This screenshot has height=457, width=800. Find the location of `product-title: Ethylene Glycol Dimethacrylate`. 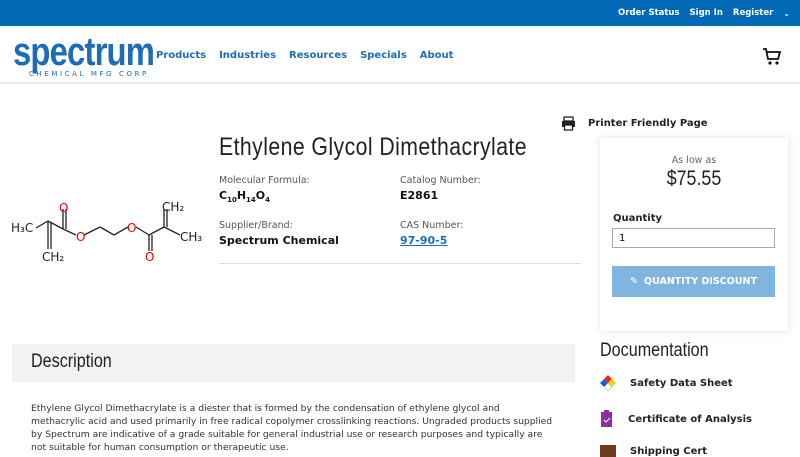

product-title: Ethylene Glycol Dimethacrylate is located at coordinates (373, 147).